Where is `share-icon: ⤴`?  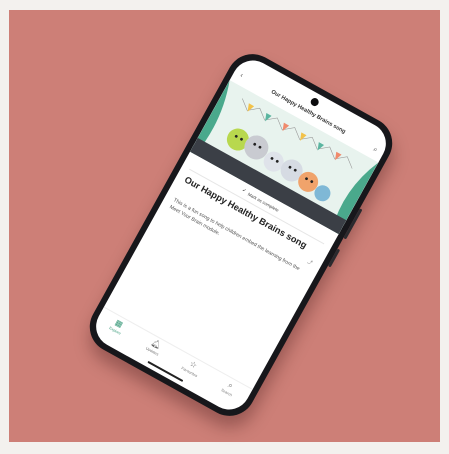 share-icon: ⤴ is located at coordinates (310, 262).